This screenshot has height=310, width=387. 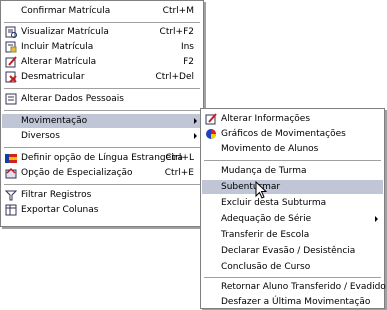 I want to click on submenu-item-desfazer-movimentacao: Desfazer a Última Movimentação, so click(x=292, y=302).